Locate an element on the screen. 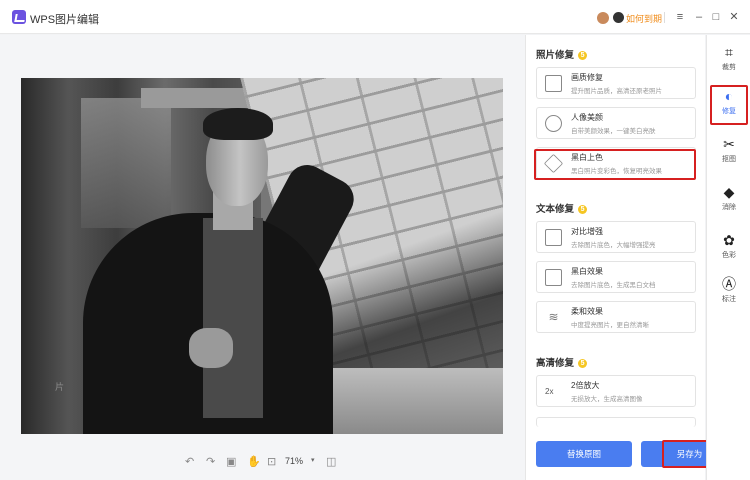 This screenshot has height=480, width=750. title-bar: WPS图片编辑 如何到期 ≡ – □ ✕ is located at coordinates (375, 17).